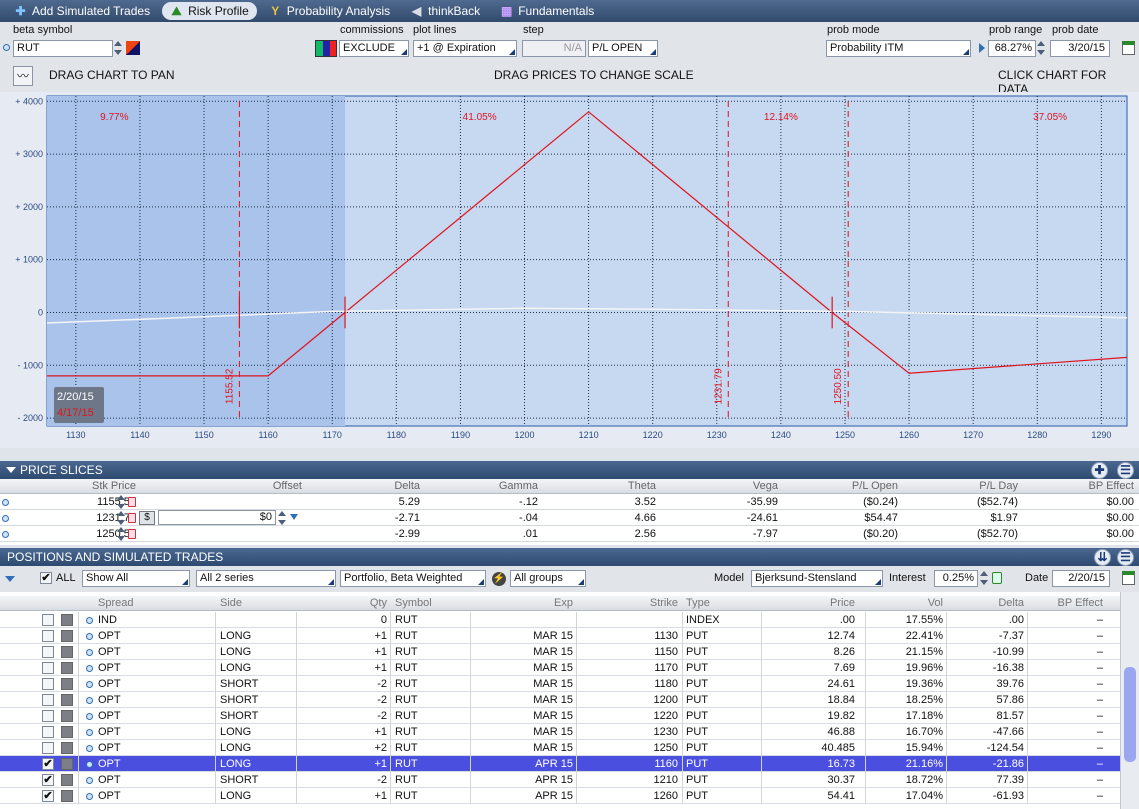 Image resolution: width=1139 pixels, height=809 pixels. I want to click on beta-symbol-spinner, so click(118, 48).